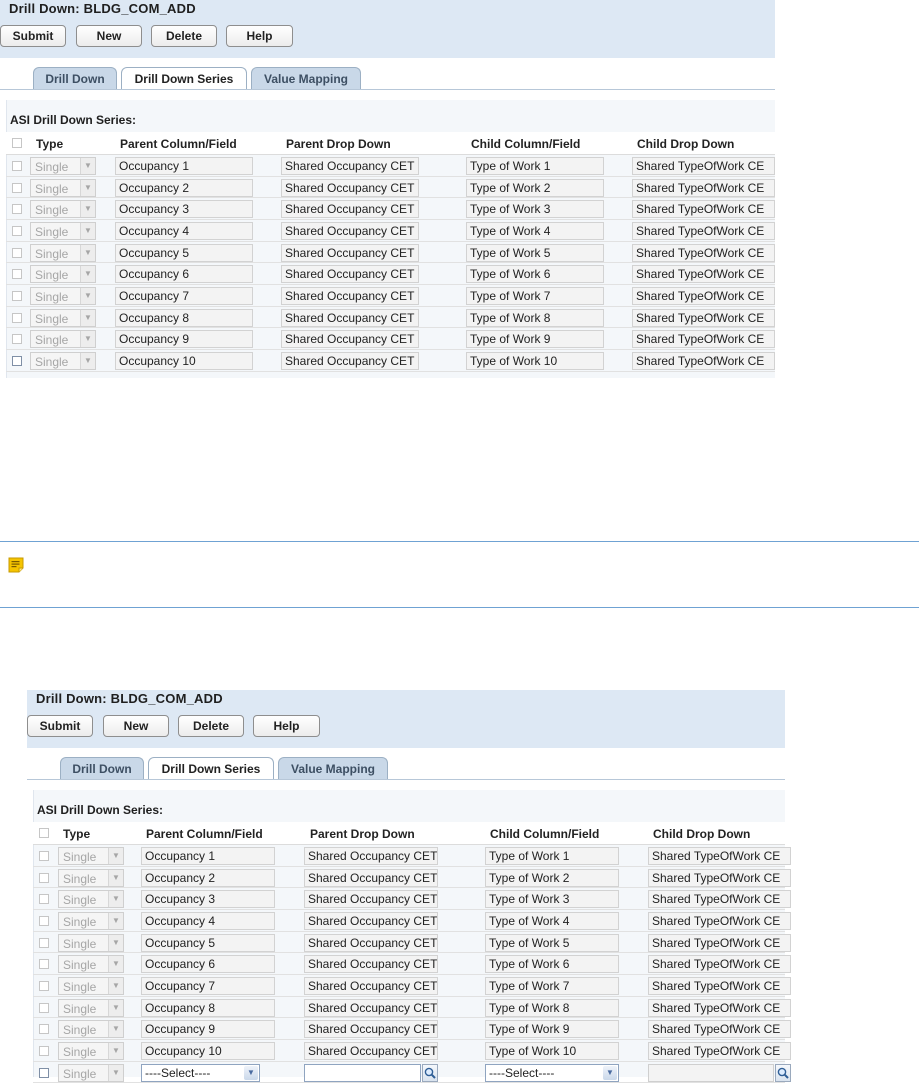  Describe the element at coordinates (686, 144) in the screenshot. I see `column-header-child-drop-down: Child Drop Down` at that location.